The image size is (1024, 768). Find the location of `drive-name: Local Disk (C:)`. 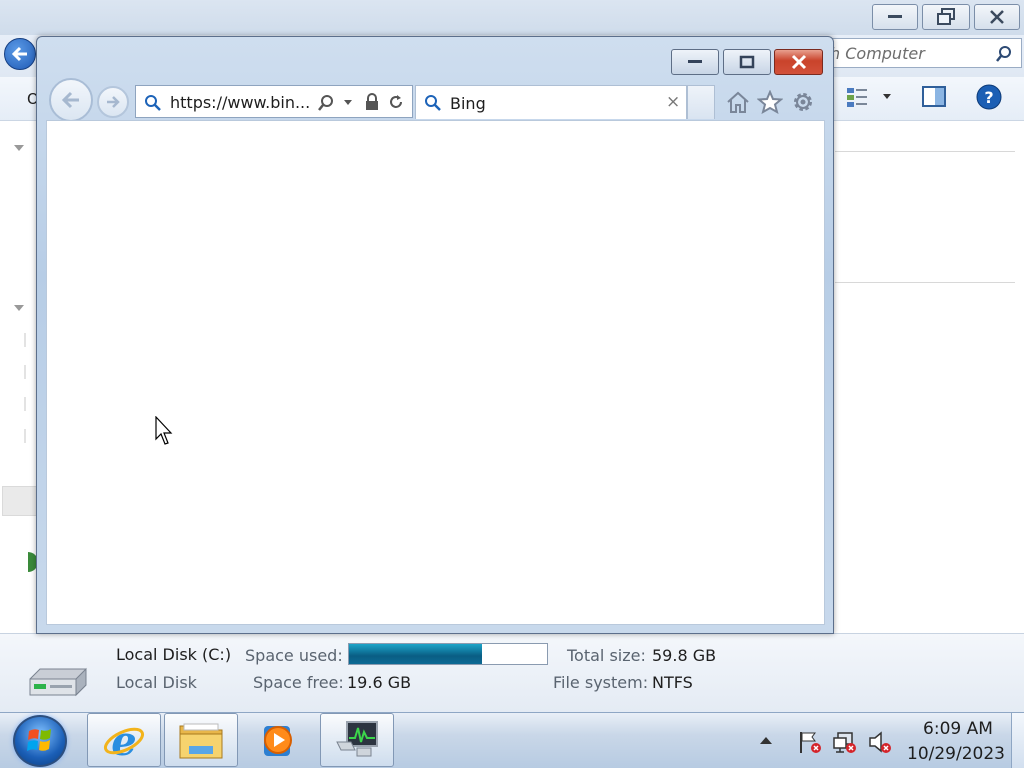

drive-name: Local Disk (C:) is located at coordinates (174, 654).